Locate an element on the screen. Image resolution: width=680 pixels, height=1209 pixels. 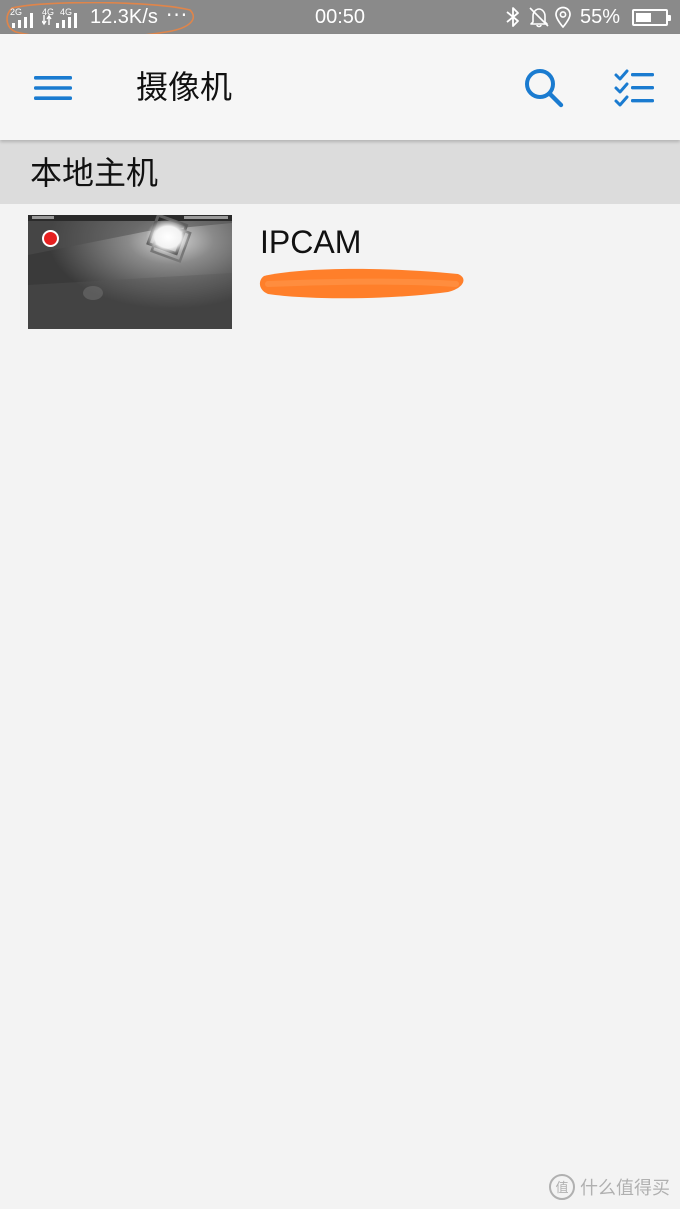
smzdm-logo-icon: 值 is located at coordinates (562, 1187).